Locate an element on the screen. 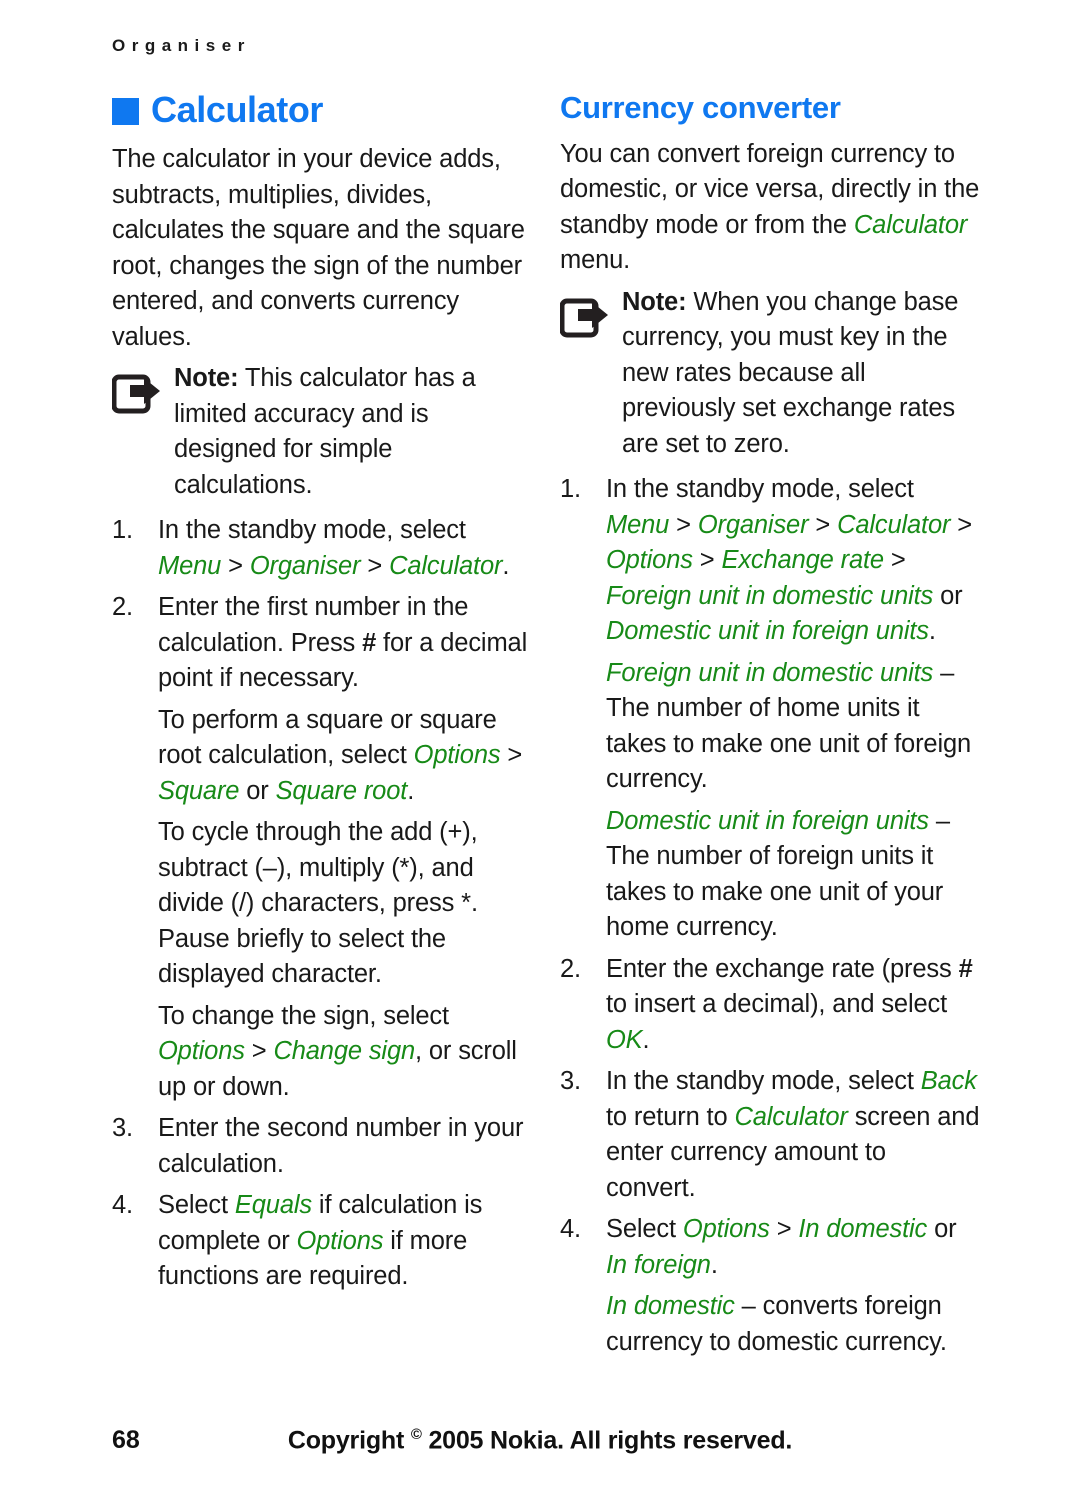 This screenshot has height=1496, width=1080. step-text-b: to insert a decimal), and select is located at coordinates (777, 1004).